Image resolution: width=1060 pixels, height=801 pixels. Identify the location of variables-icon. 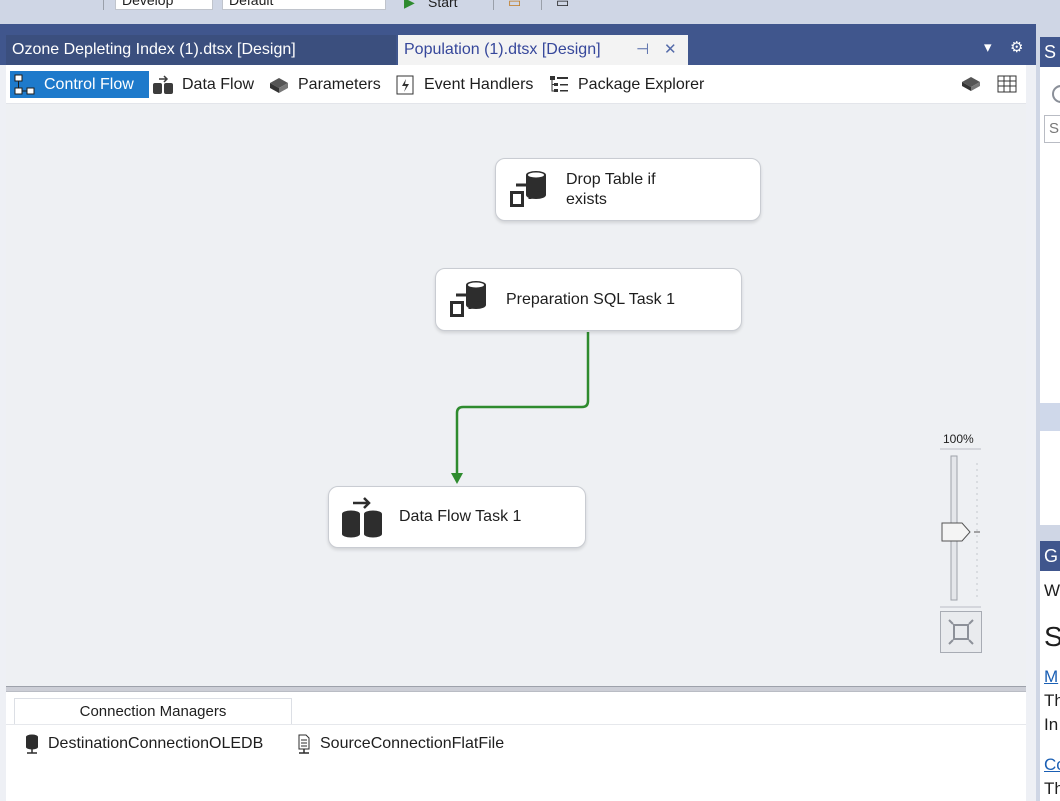
(971, 84).